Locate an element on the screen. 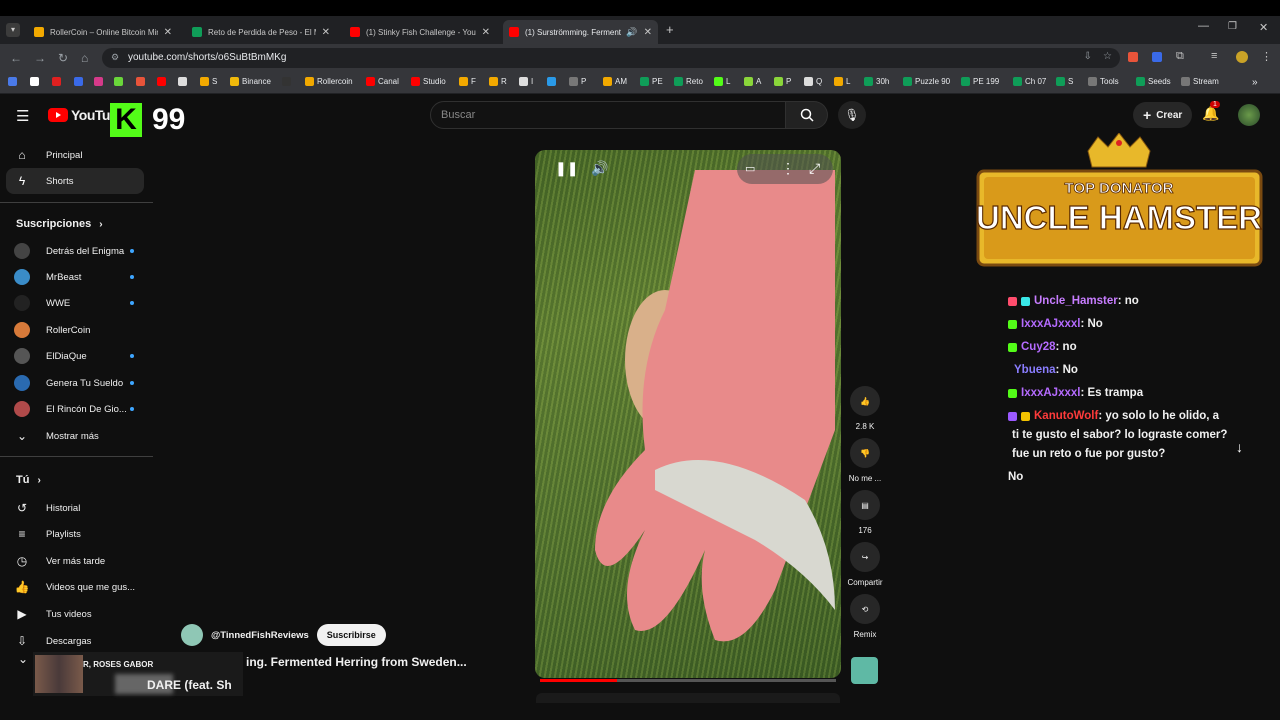 This screenshot has height=720, width=1280. tab-search-icon: ▾ is located at coordinates (13, 30).